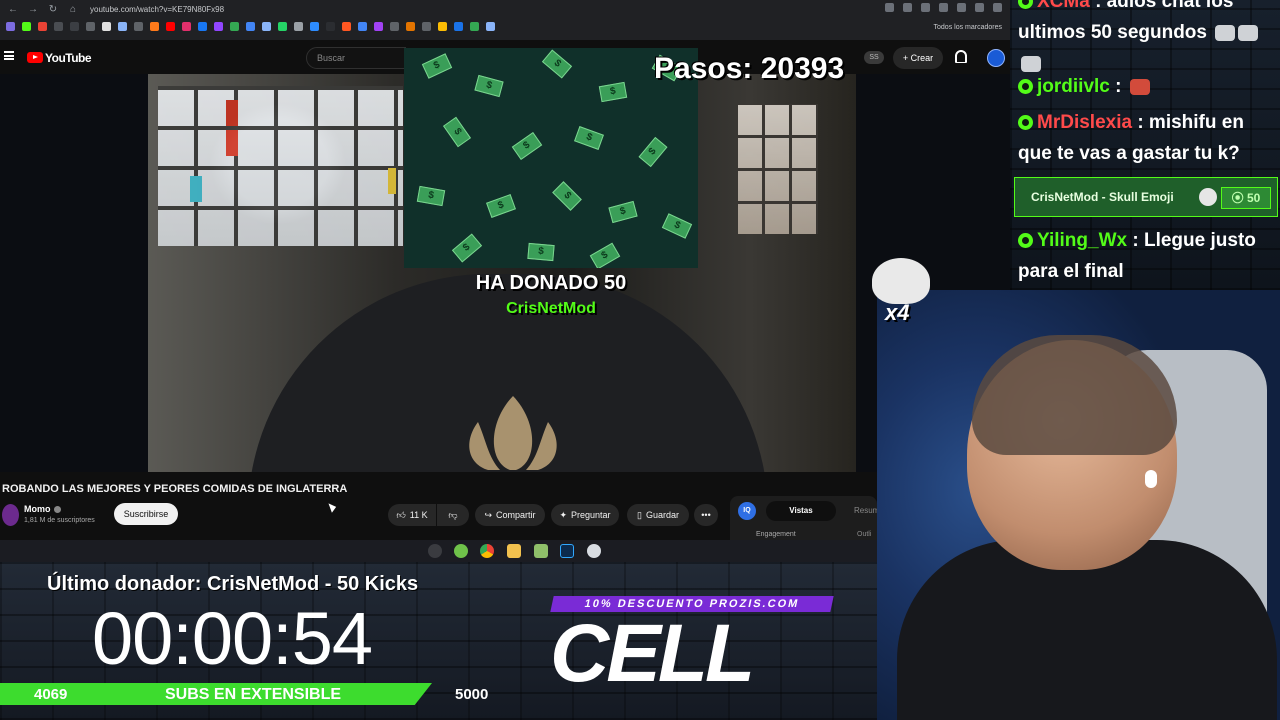 This screenshot has height=720, width=1280. Describe the element at coordinates (10, 515) in the screenshot. I see `channel-avatar` at that location.